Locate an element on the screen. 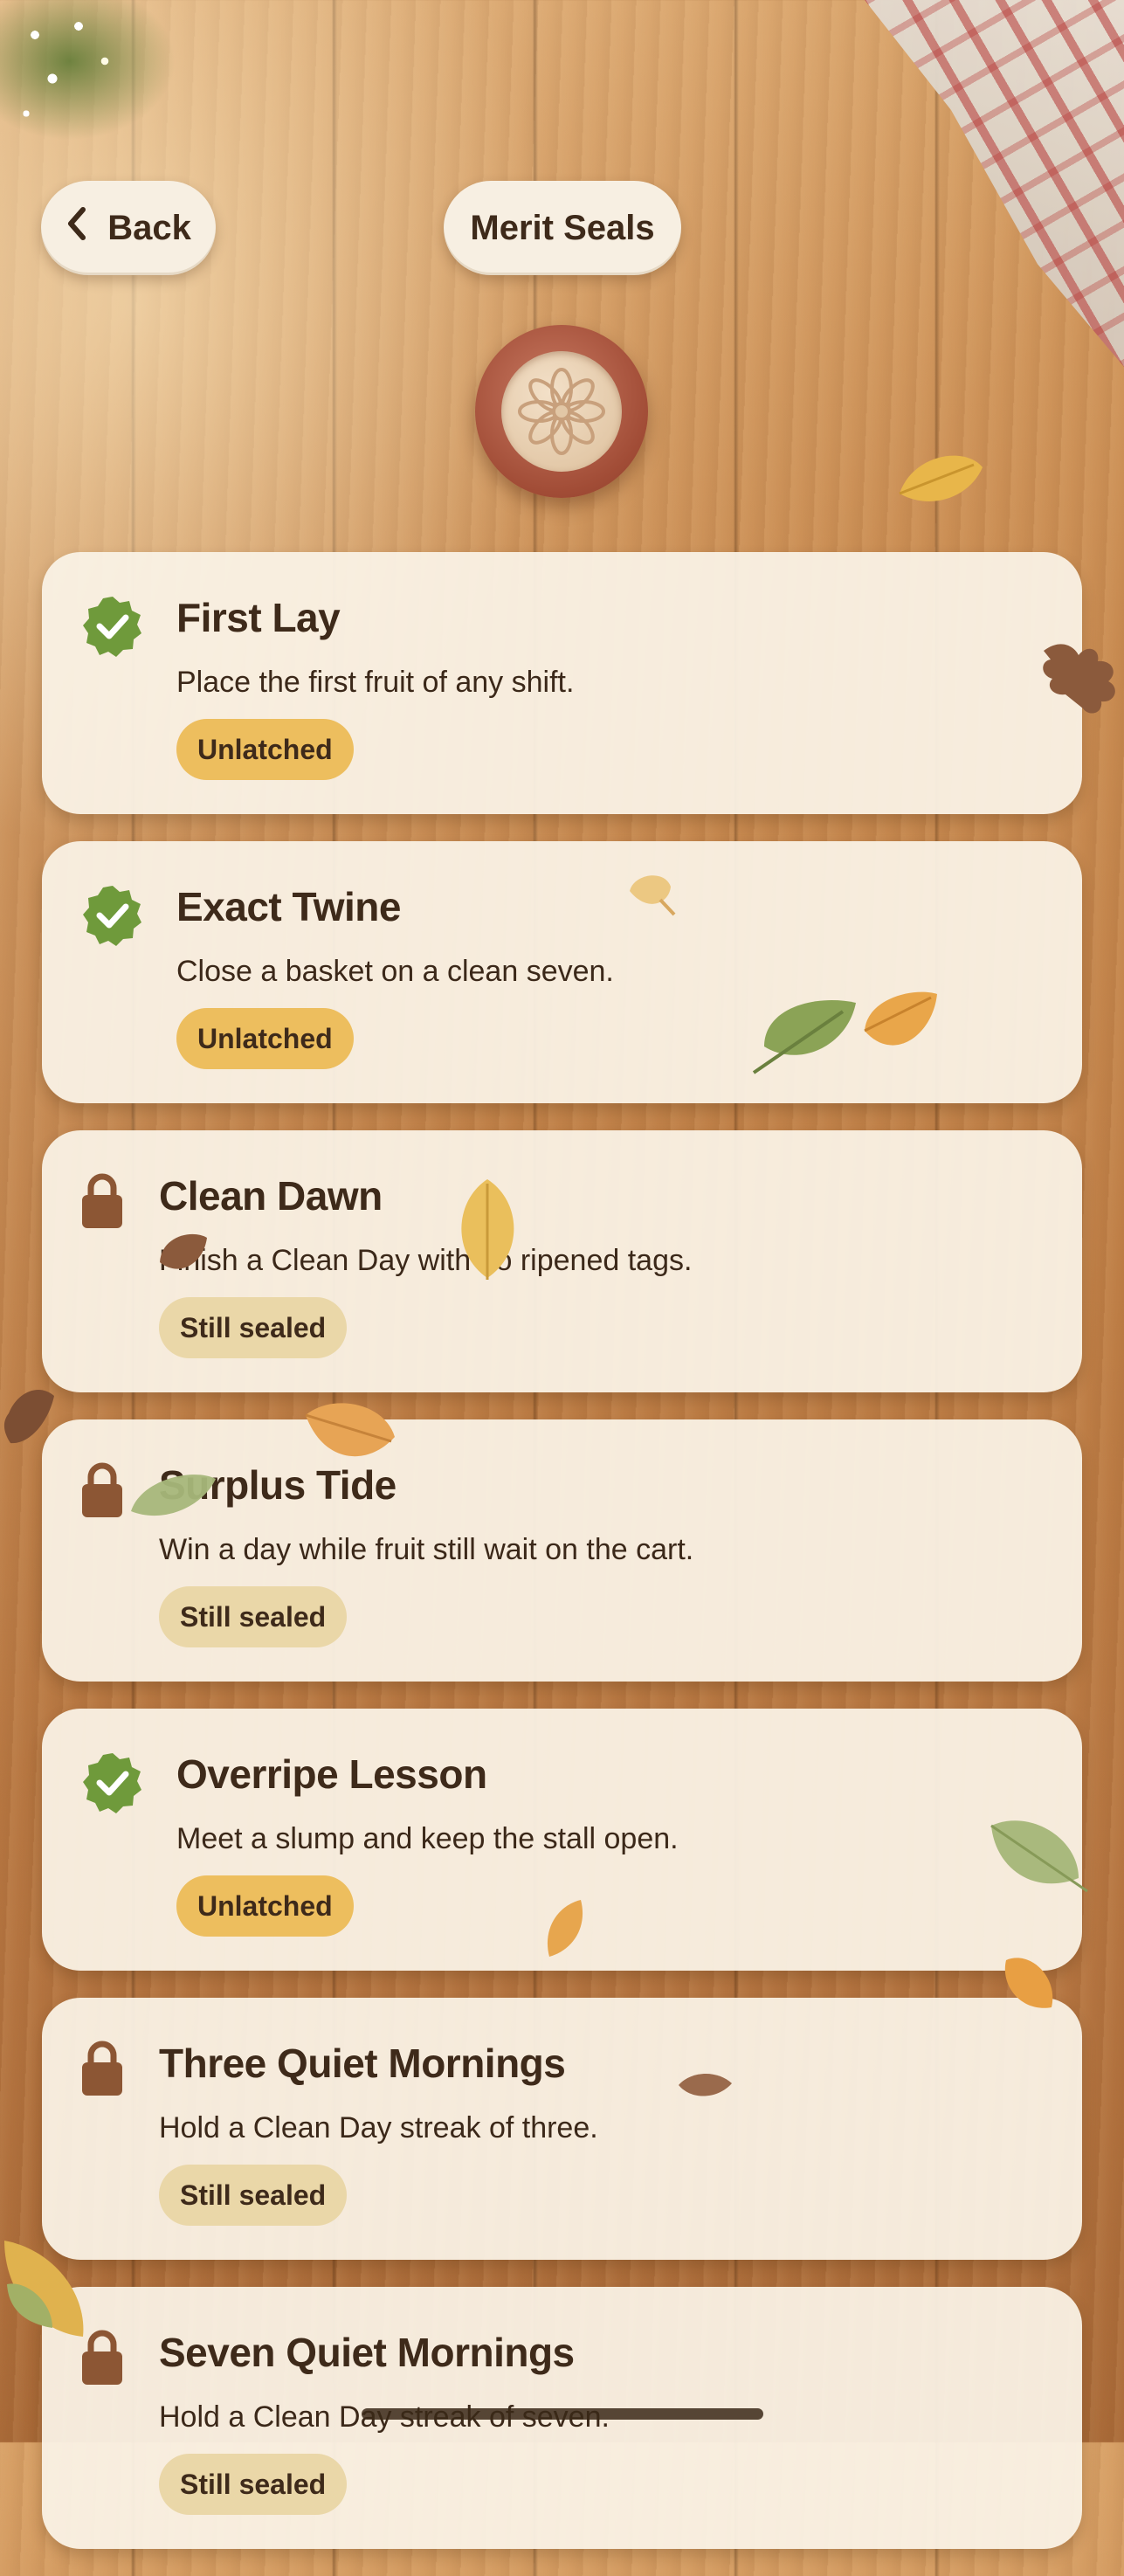 The height and width of the screenshot is (2576, 1124). back-button: Back is located at coordinates (128, 228).